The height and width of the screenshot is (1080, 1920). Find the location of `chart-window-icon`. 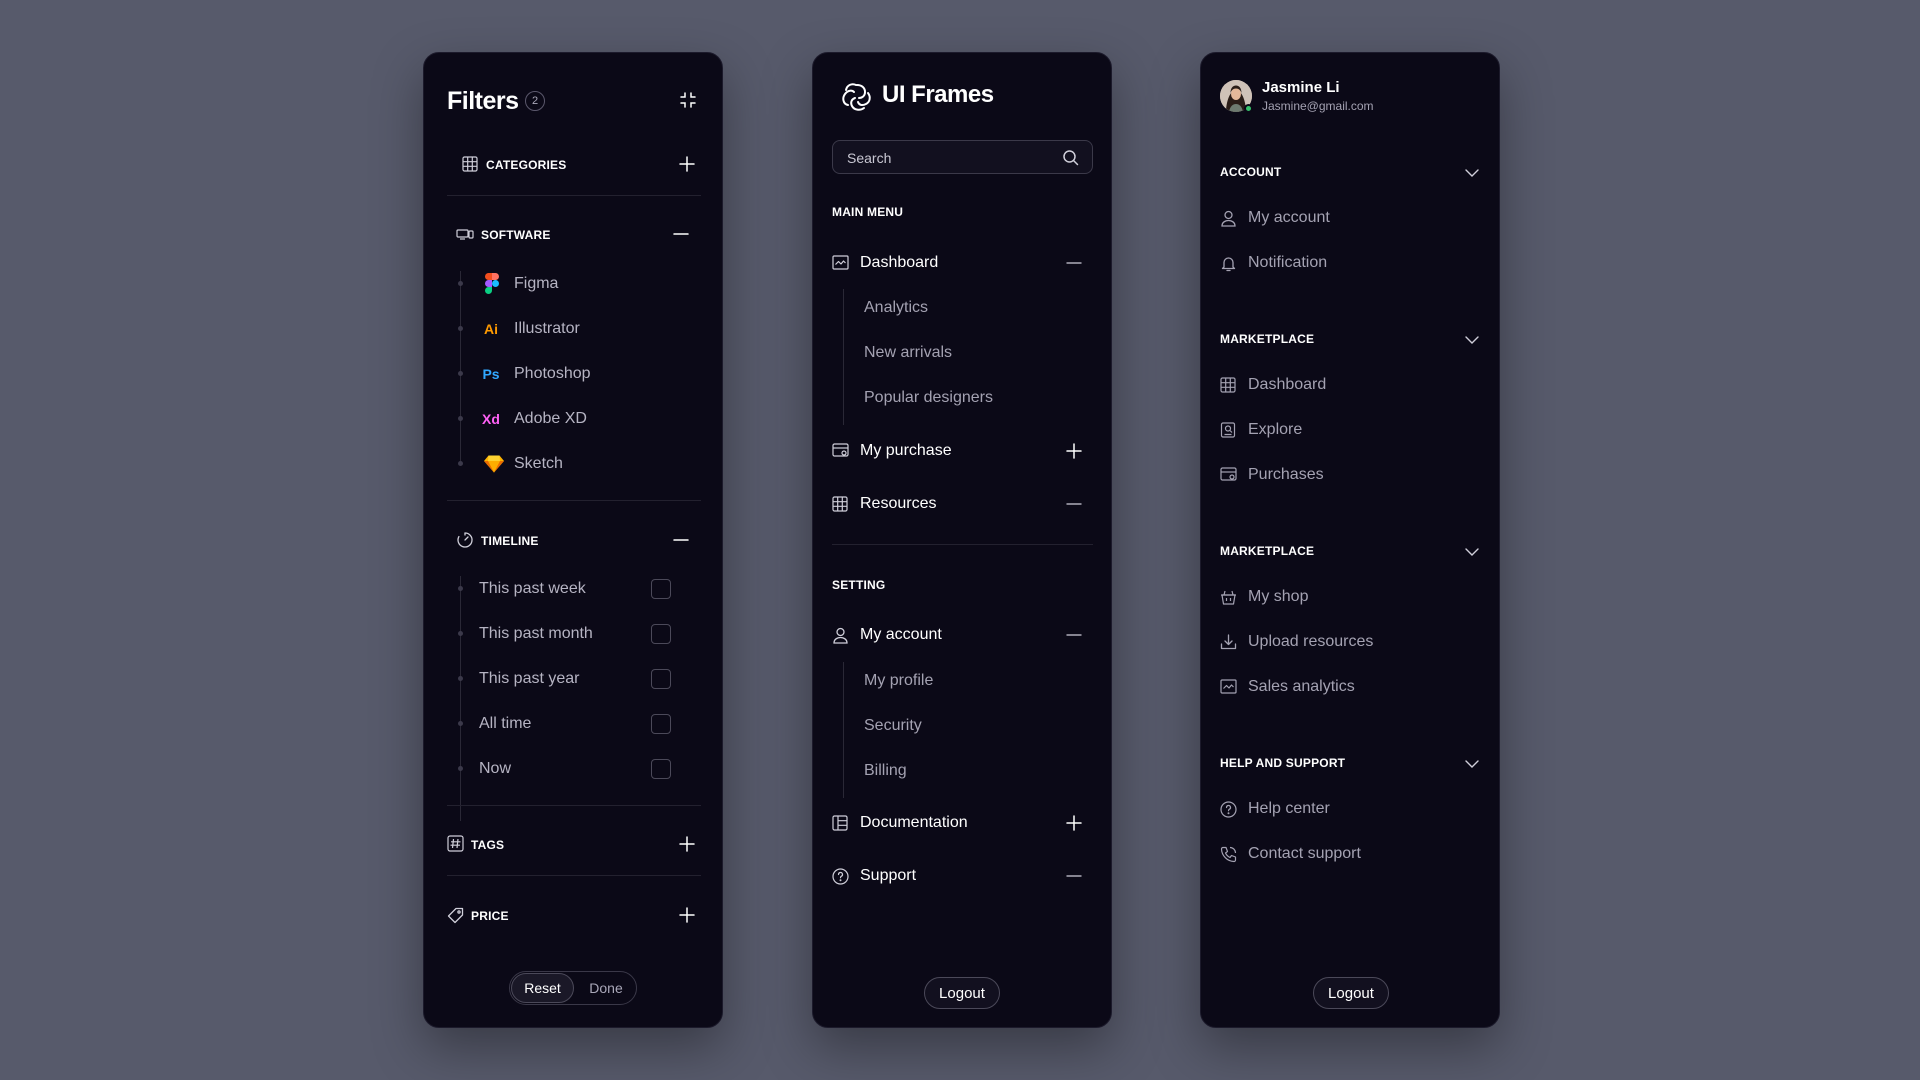

chart-window-icon is located at coordinates (1228, 686).